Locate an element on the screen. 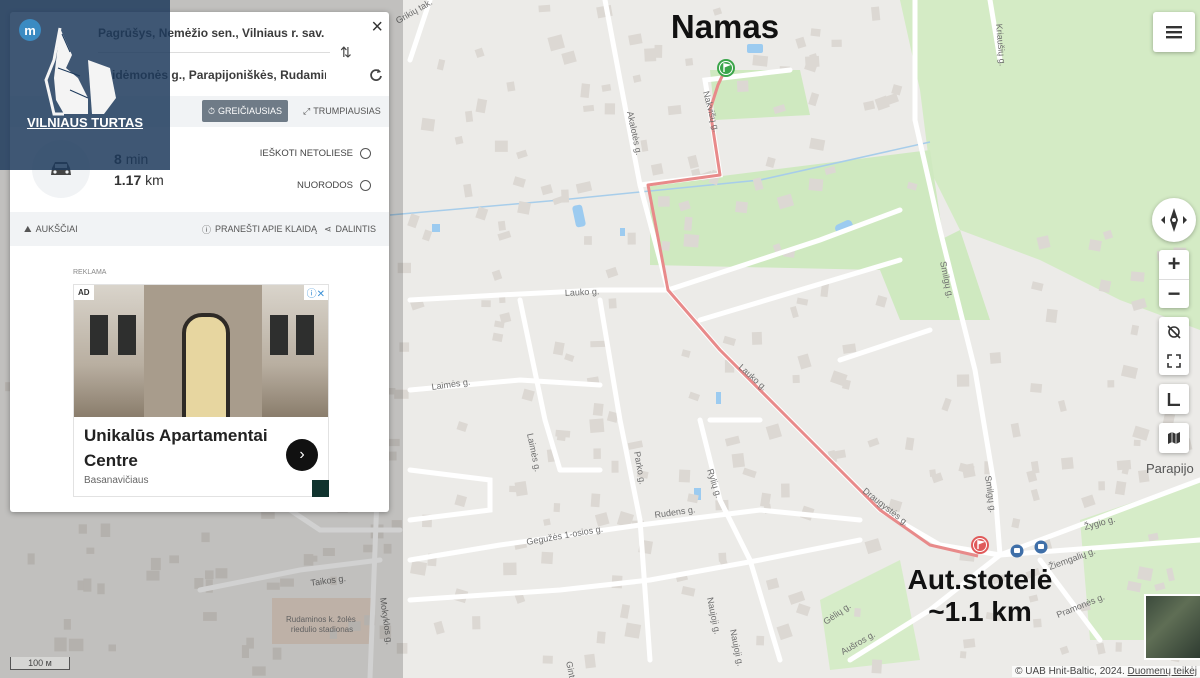 The width and height of the screenshot is (1200, 678). copyright-text: © UAB Hnit-Baltic, 2024. is located at coordinates (1070, 671).